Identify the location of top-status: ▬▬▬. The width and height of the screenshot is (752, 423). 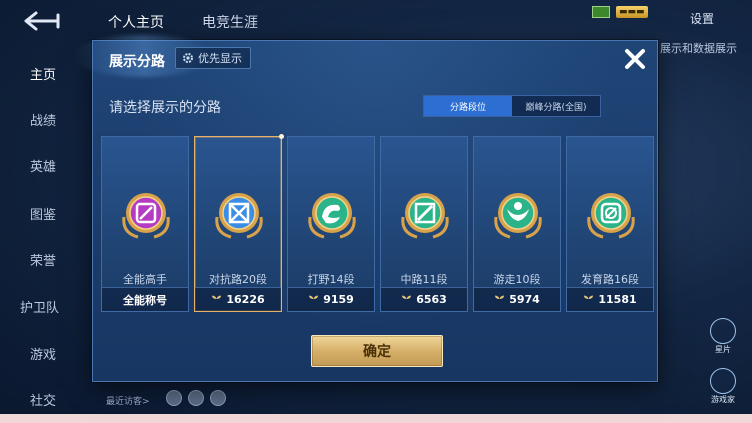
(620, 12).